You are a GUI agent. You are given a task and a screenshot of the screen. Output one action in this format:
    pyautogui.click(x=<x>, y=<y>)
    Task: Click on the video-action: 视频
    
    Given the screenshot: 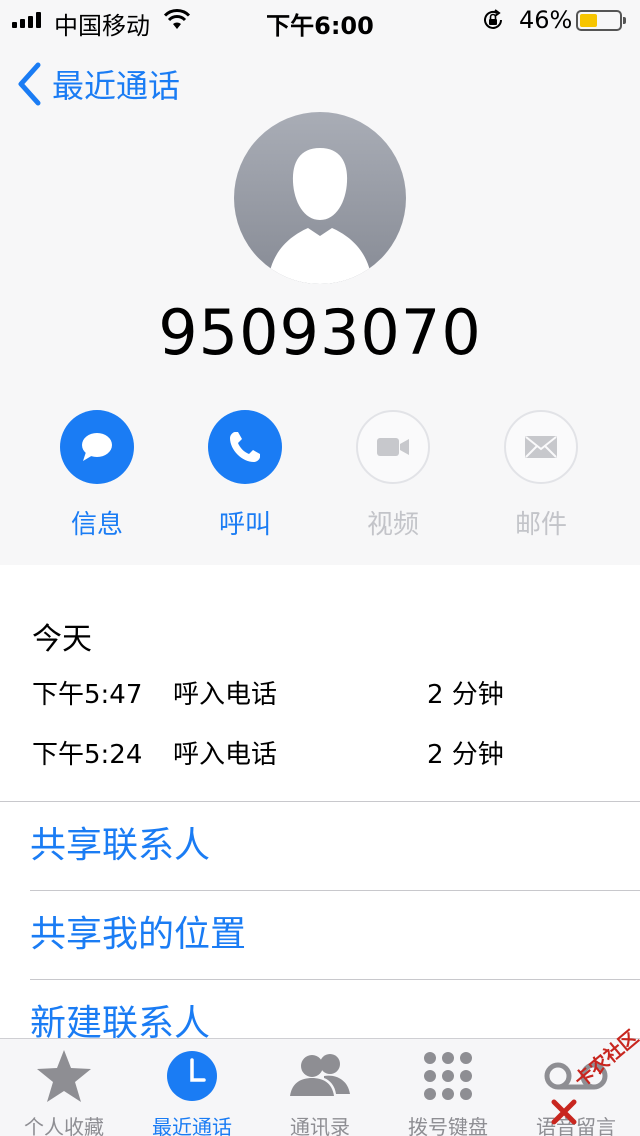 What is the action you would take?
    pyautogui.click(x=393, y=475)
    